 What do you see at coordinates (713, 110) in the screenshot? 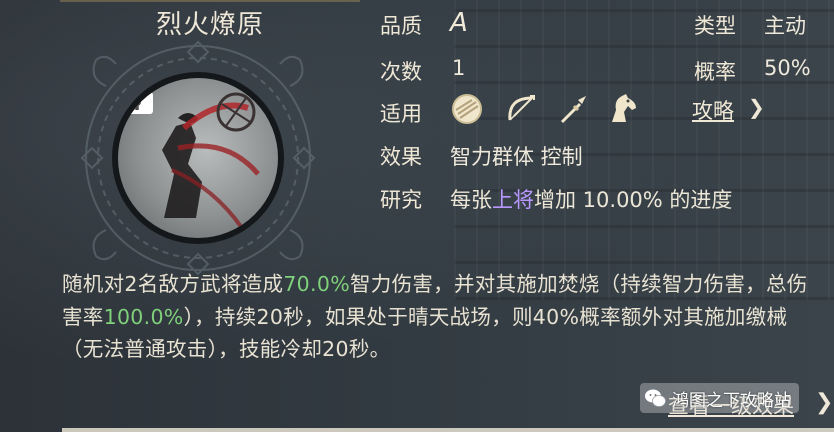
I see `guide-link: 攻略` at bounding box center [713, 110].